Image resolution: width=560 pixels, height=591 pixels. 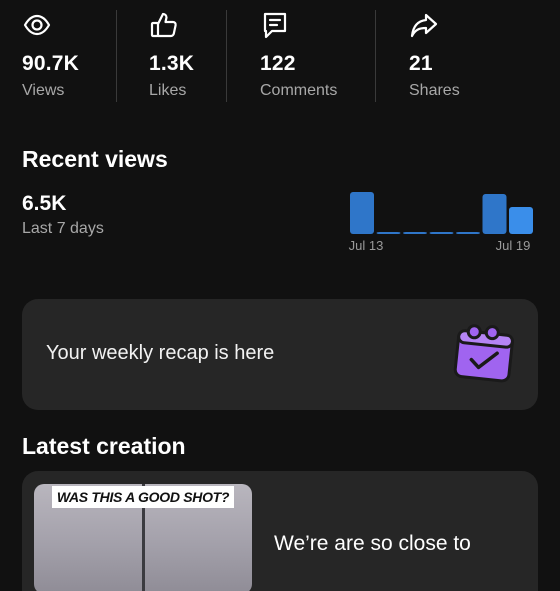 What do you see at coordinates (278, 63) in the screenshot?
I see `comments-count: 122` at bounding box center [278, 63].